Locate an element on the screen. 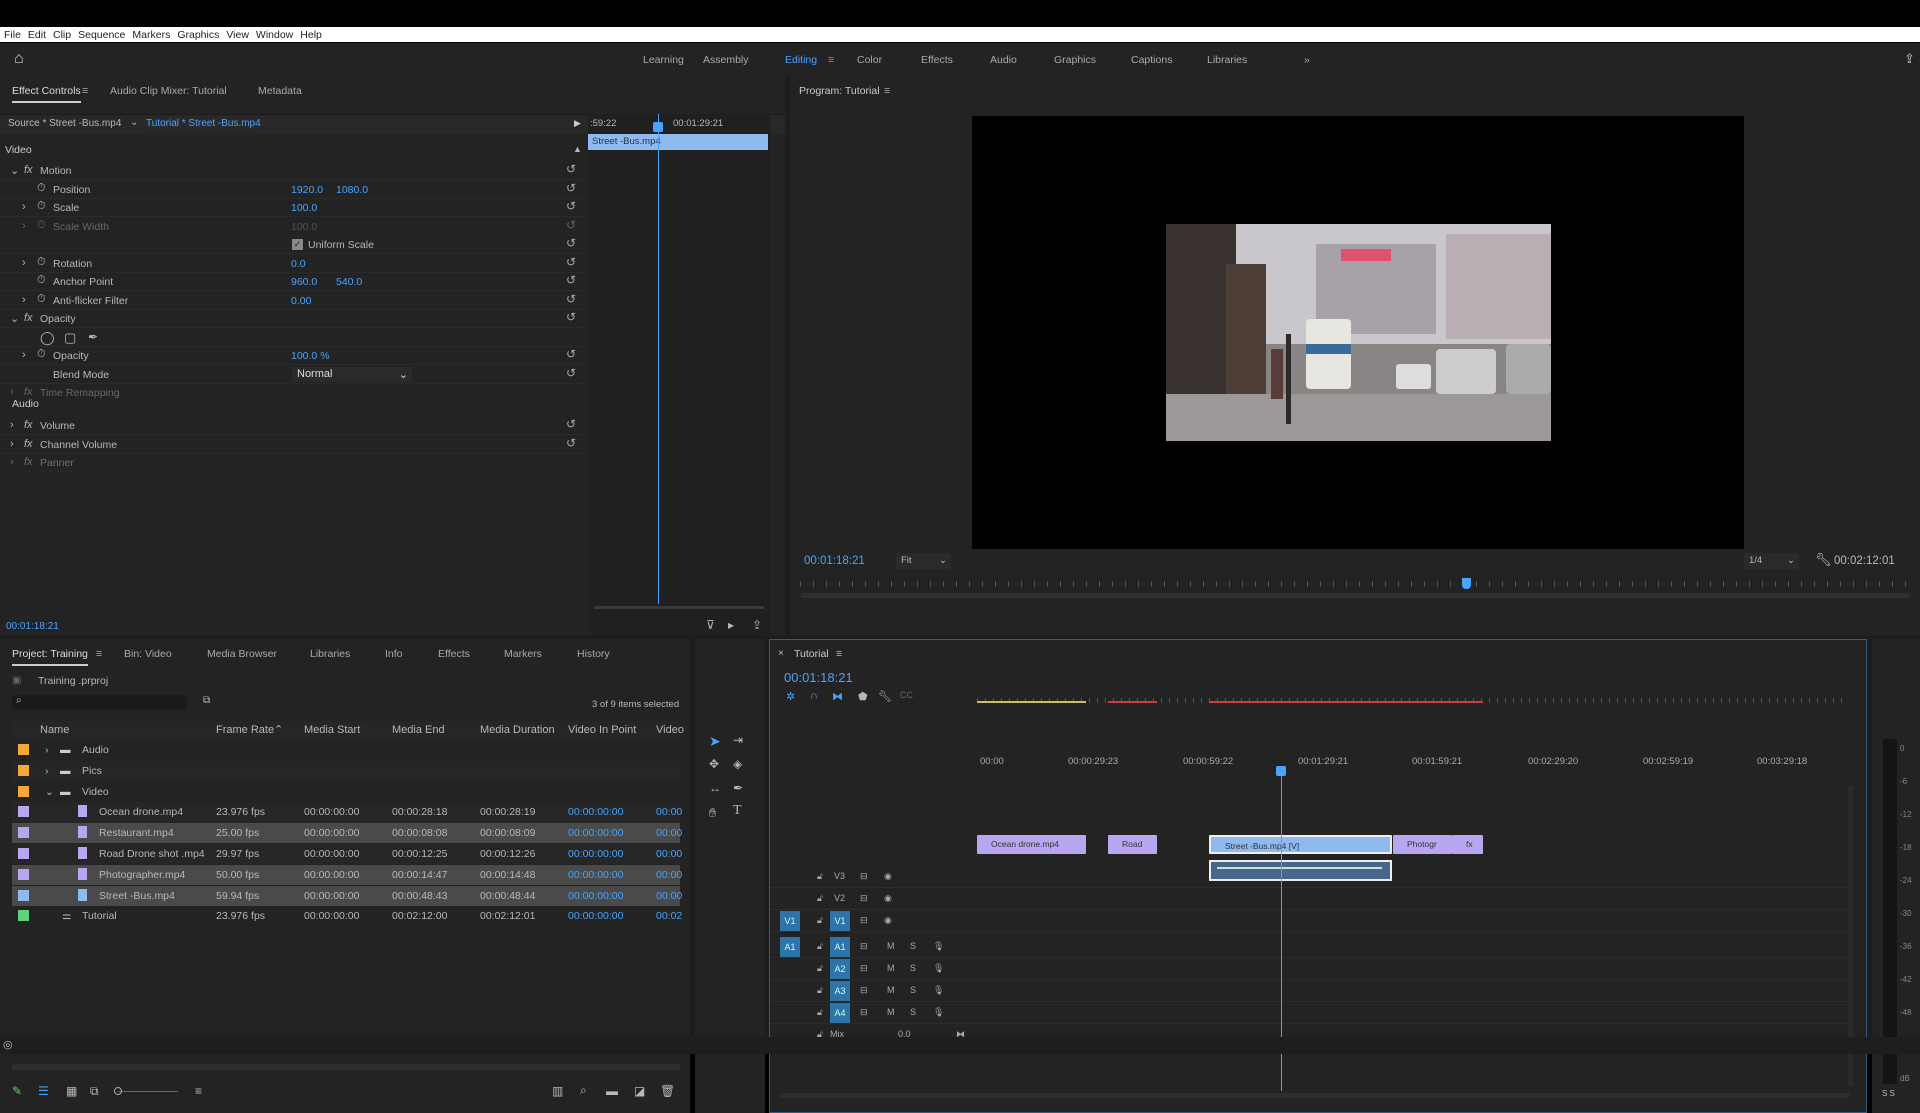 This screenshot has height=1113, width=1920. toggle-timeline-icon: ▶ is located at coordinates (577, 123).